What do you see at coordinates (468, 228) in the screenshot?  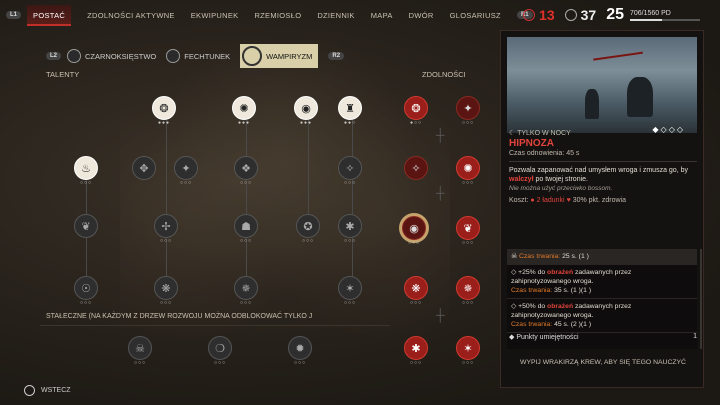 I see `skill-node: ❦` at bounding box center [468, 228].